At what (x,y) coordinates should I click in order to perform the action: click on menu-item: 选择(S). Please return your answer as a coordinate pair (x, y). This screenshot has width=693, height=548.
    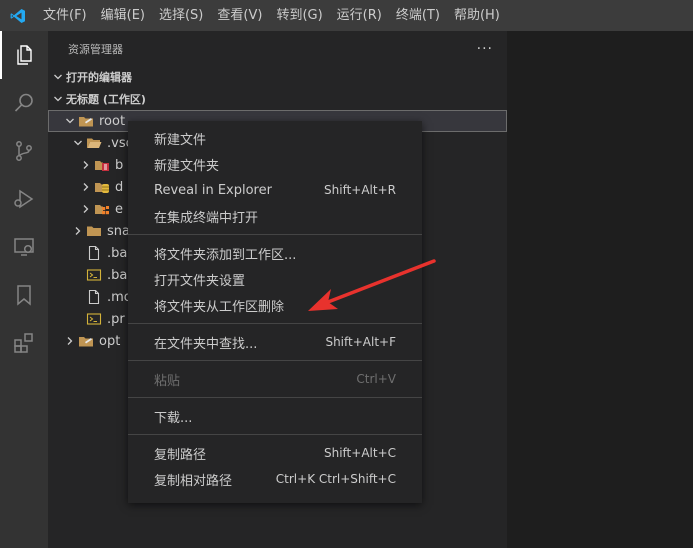
    Looking at the image, I should click on (181, 15).